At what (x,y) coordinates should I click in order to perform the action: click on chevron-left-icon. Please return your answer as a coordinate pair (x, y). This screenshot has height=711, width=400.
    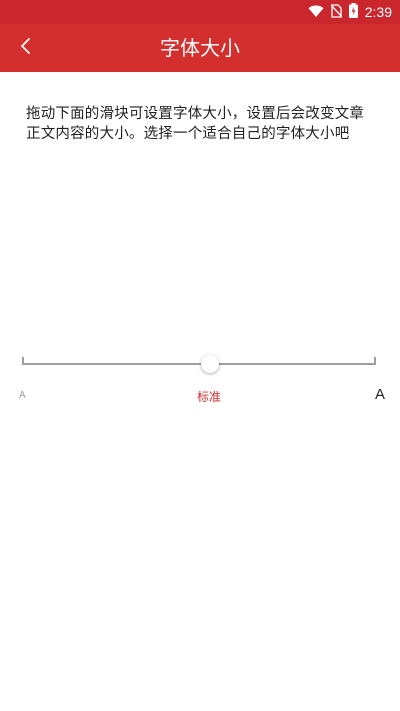
    Looking at the image, I should click on (26, 48).